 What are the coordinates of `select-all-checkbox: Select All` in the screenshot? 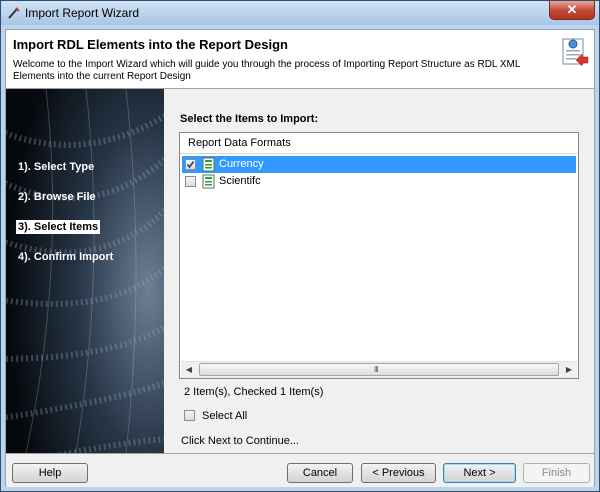 It's located at (232, 416).